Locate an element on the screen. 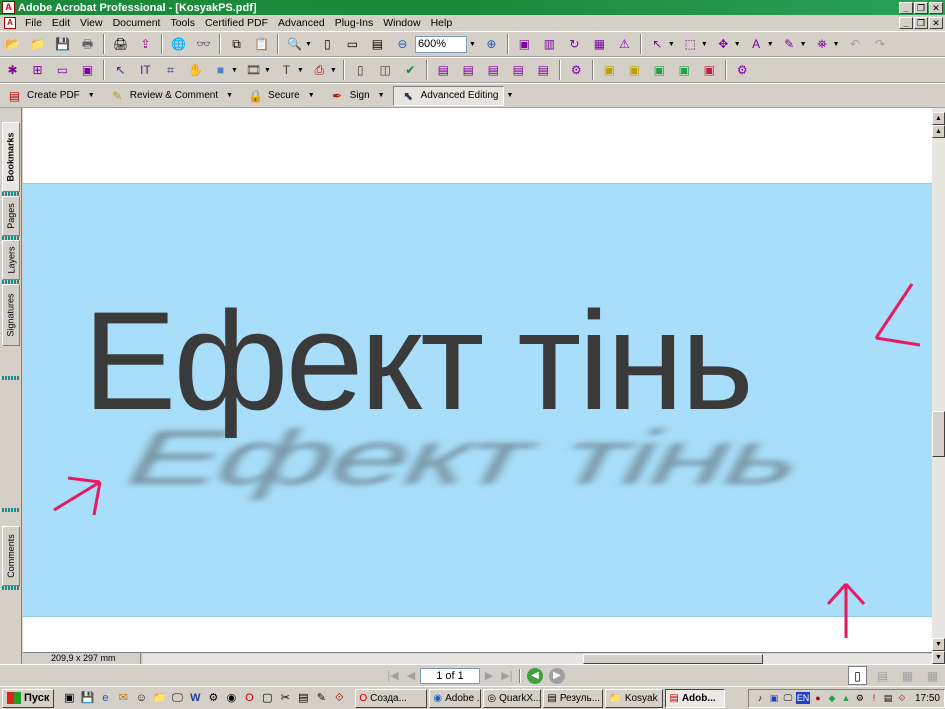 Image resolution: width=945 pixels, height=709 pixels. window-icon: ▢ is located at coordinates (267, 698).